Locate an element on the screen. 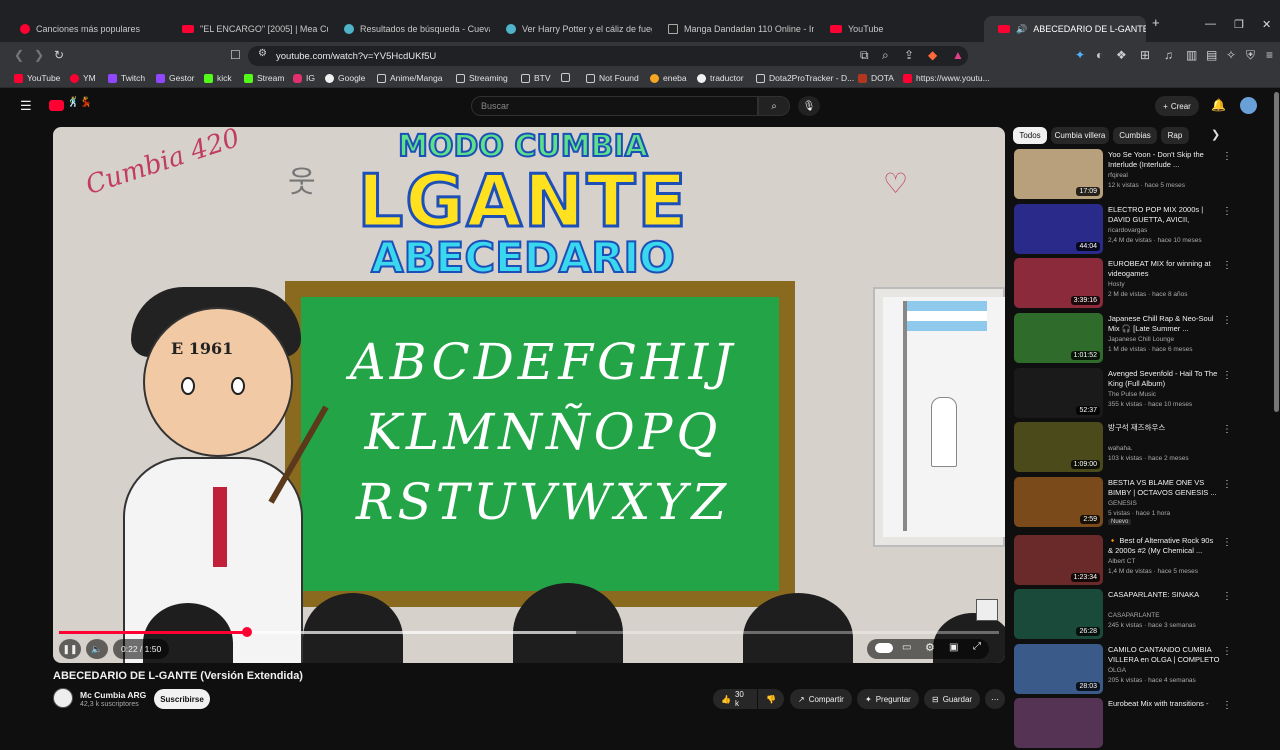  chip-cumbia-villera: Cumbia villera is located at coordinates (1080, 135).